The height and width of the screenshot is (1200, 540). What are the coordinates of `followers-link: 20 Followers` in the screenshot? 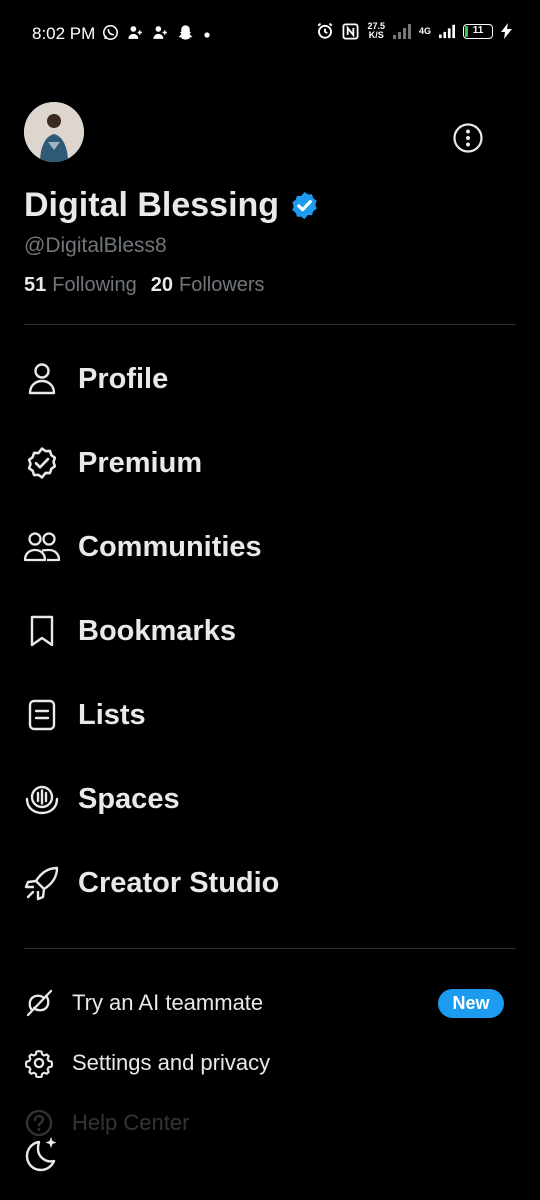 It's located at (208, 285).